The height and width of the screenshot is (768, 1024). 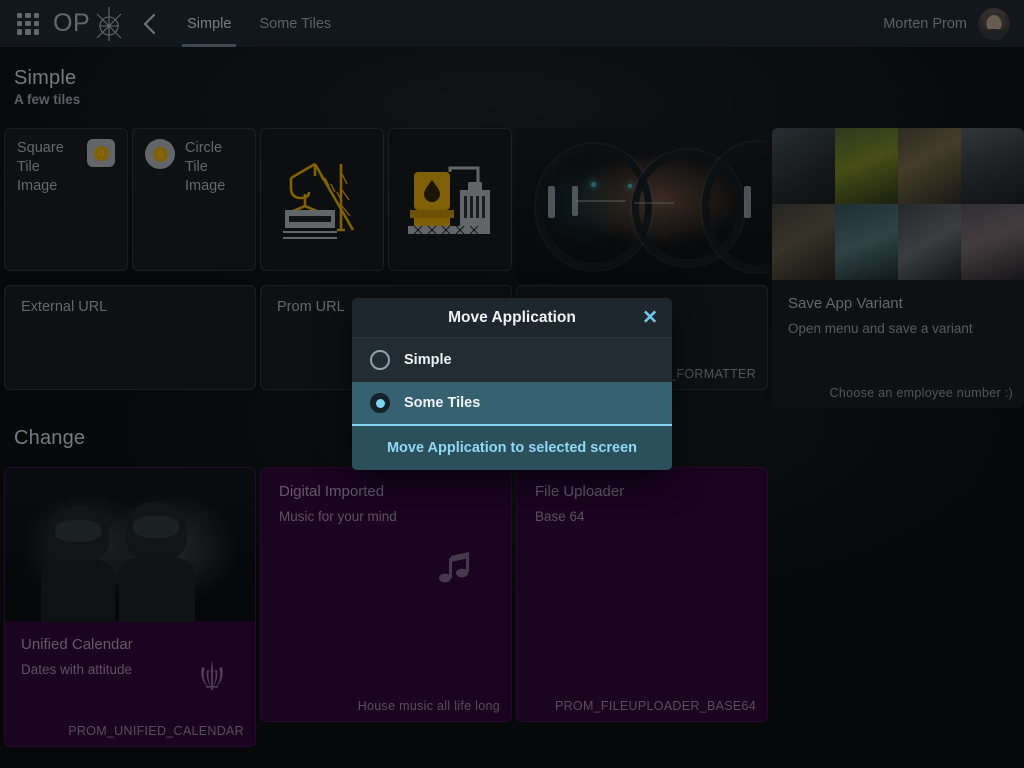 I want to click on move-application-button-label: Move Application to selected screen, so click(x=512, y=448).